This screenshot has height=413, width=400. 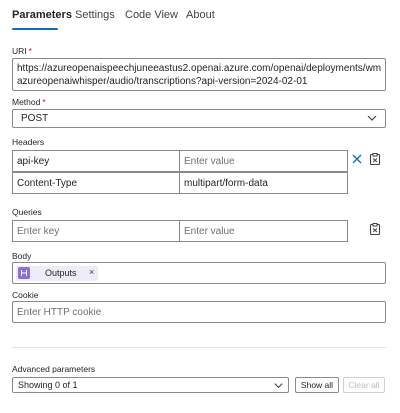 What do you see at coordinates (263, 161) in the screenshot?
I see `header-value-input-1: Enter value` at bounding box center [263, 161].